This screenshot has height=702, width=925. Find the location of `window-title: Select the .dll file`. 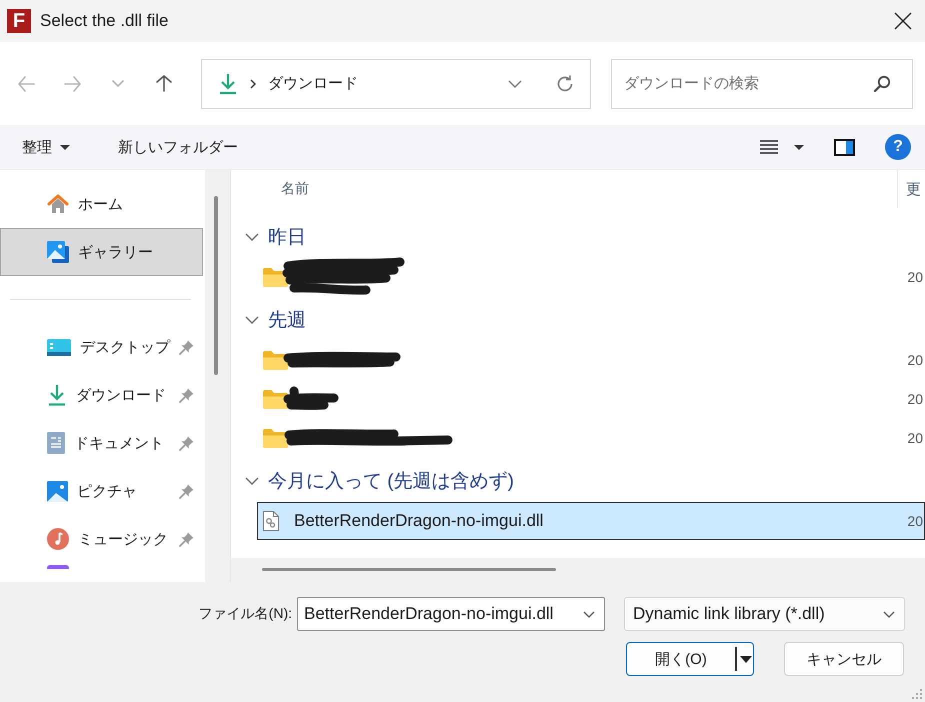

window-title: Select the .dll file is located at coordinates (104, 21).